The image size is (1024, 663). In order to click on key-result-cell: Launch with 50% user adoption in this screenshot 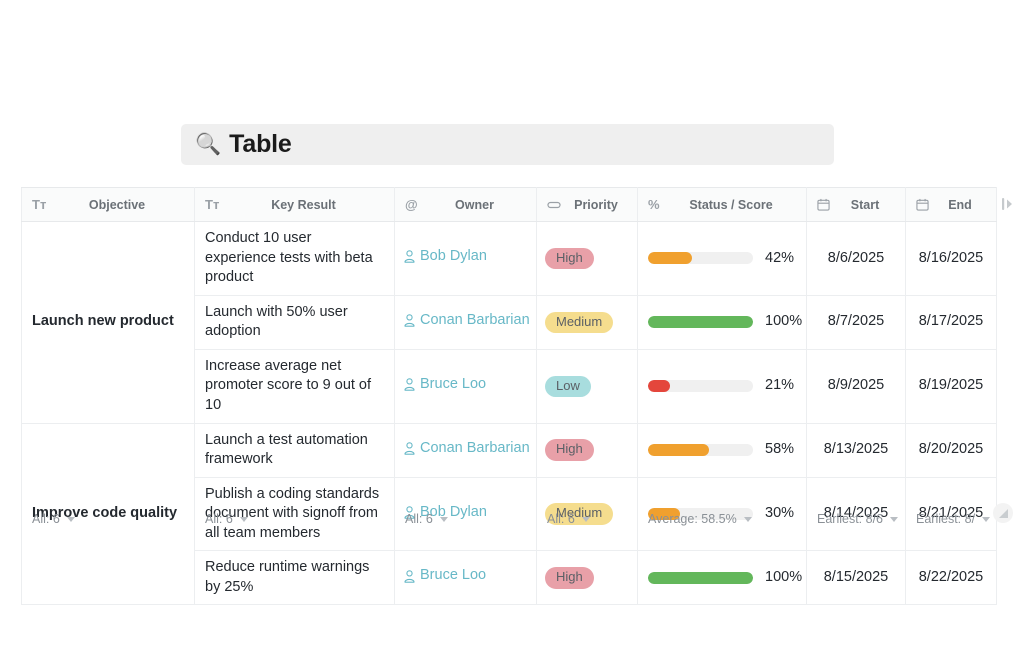, I will do `click(294, 322)`.